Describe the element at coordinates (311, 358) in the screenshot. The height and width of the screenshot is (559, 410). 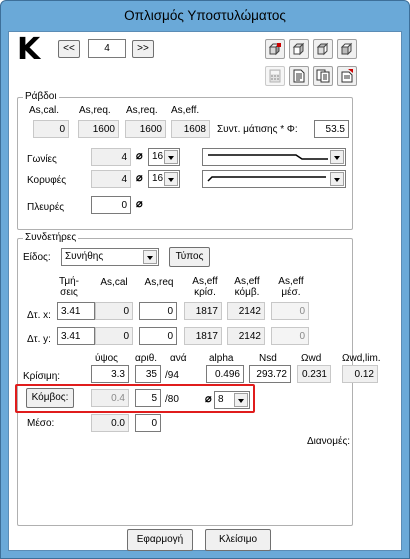
I see `owd-header: Ωwd` at that location.